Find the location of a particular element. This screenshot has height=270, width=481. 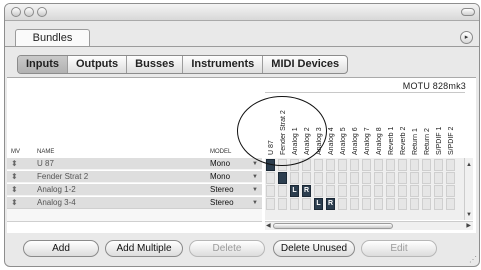

tab-bundles: Bundles is located at coordinates (52, 38).